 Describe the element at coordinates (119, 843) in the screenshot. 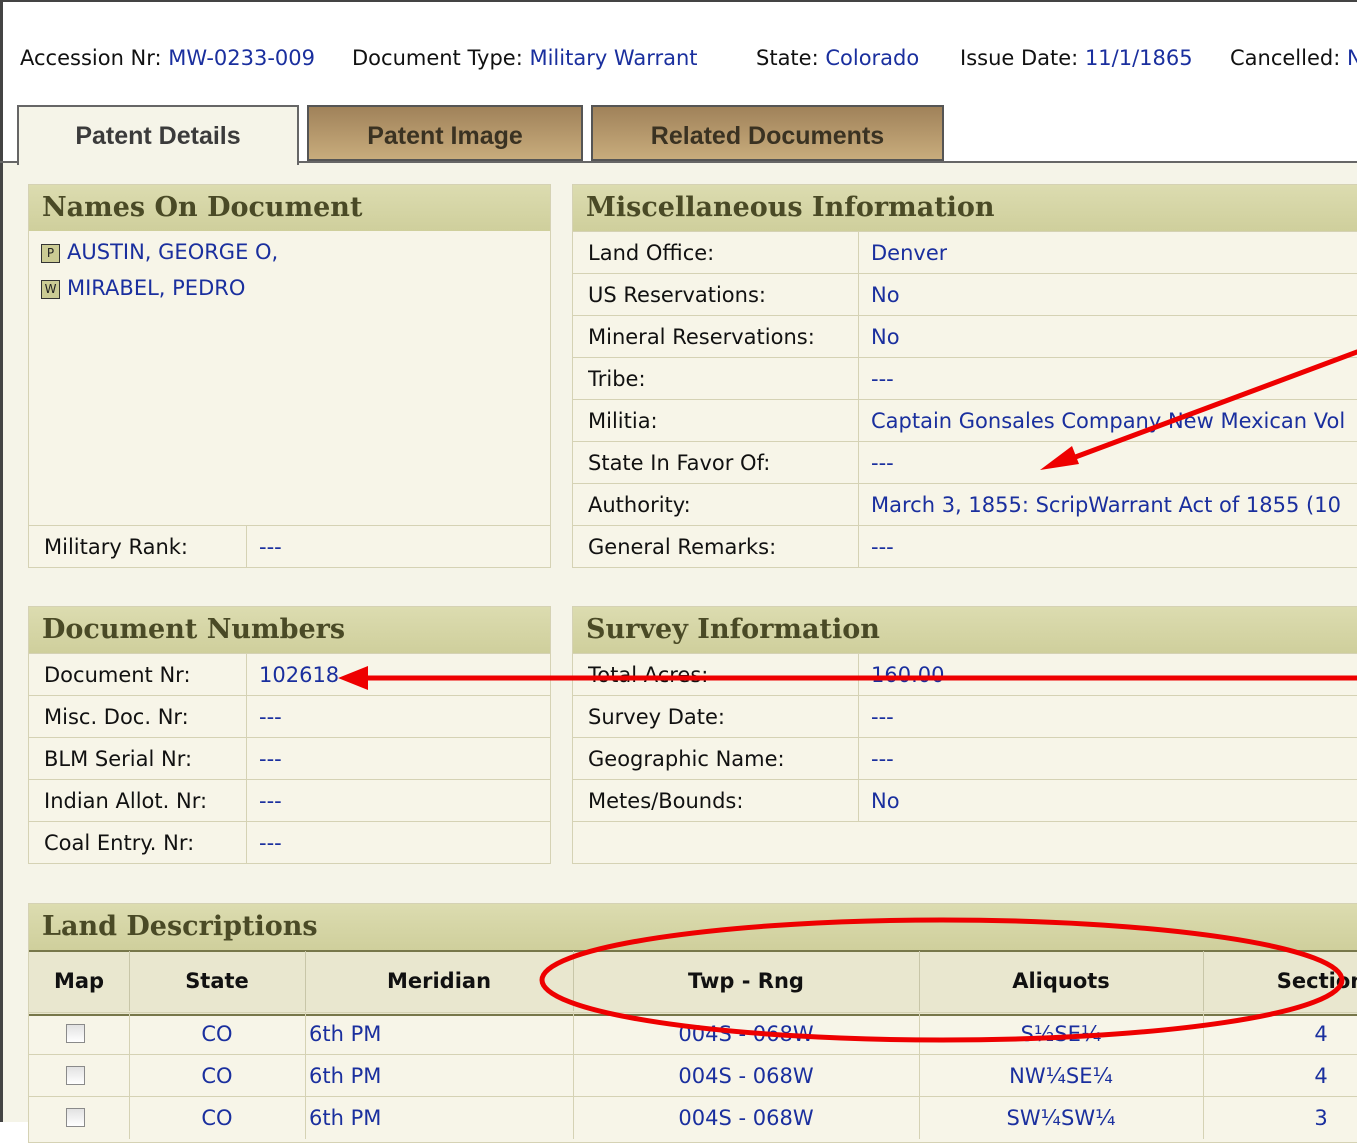

I see `docnum-label: Coal Entry. Nr:` at that location.